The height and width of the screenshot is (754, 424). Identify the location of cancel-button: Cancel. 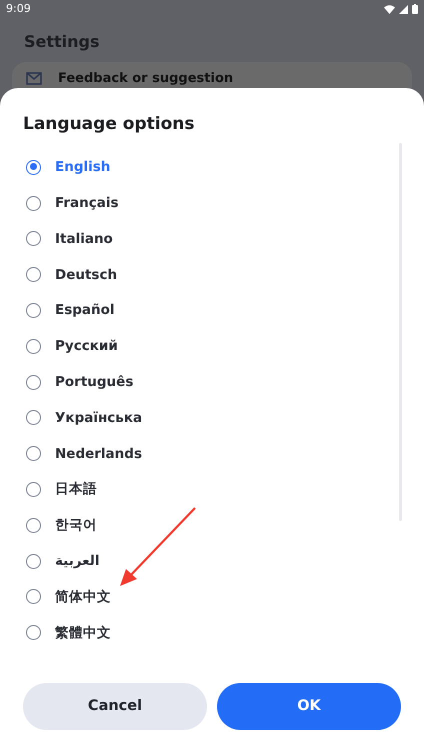
(115, 706).